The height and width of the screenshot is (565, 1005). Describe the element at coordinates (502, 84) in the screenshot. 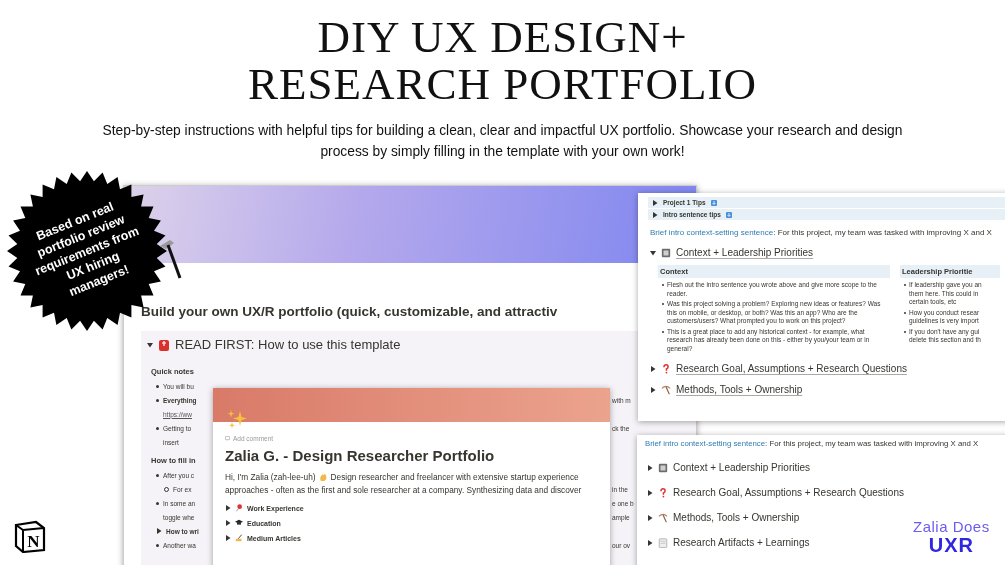

I see `page-title: RESEARCH PORTFOLIO` at that location.